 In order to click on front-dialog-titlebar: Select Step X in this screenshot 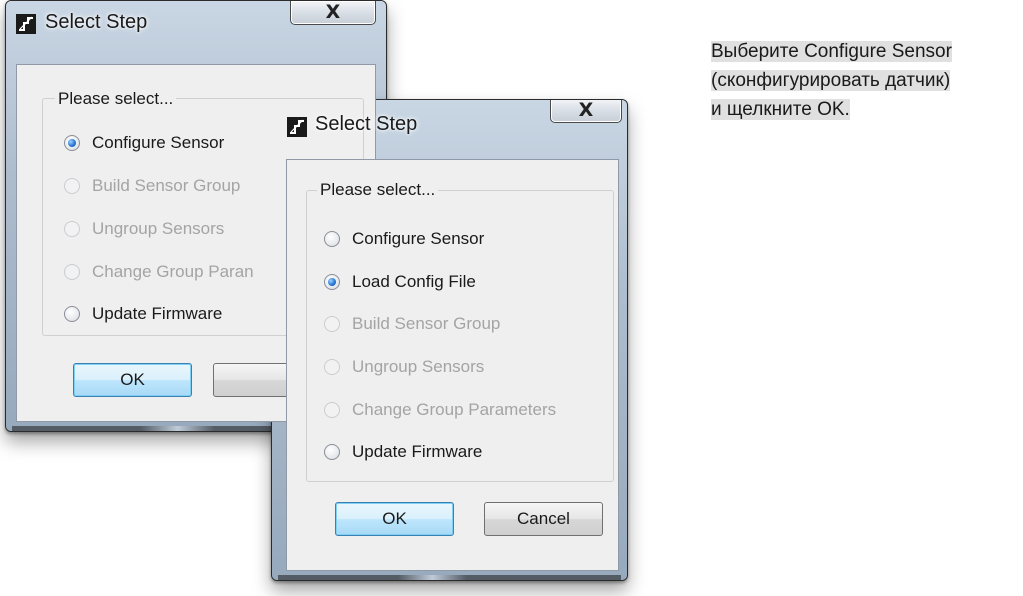, I will do `click(449, 121)`.